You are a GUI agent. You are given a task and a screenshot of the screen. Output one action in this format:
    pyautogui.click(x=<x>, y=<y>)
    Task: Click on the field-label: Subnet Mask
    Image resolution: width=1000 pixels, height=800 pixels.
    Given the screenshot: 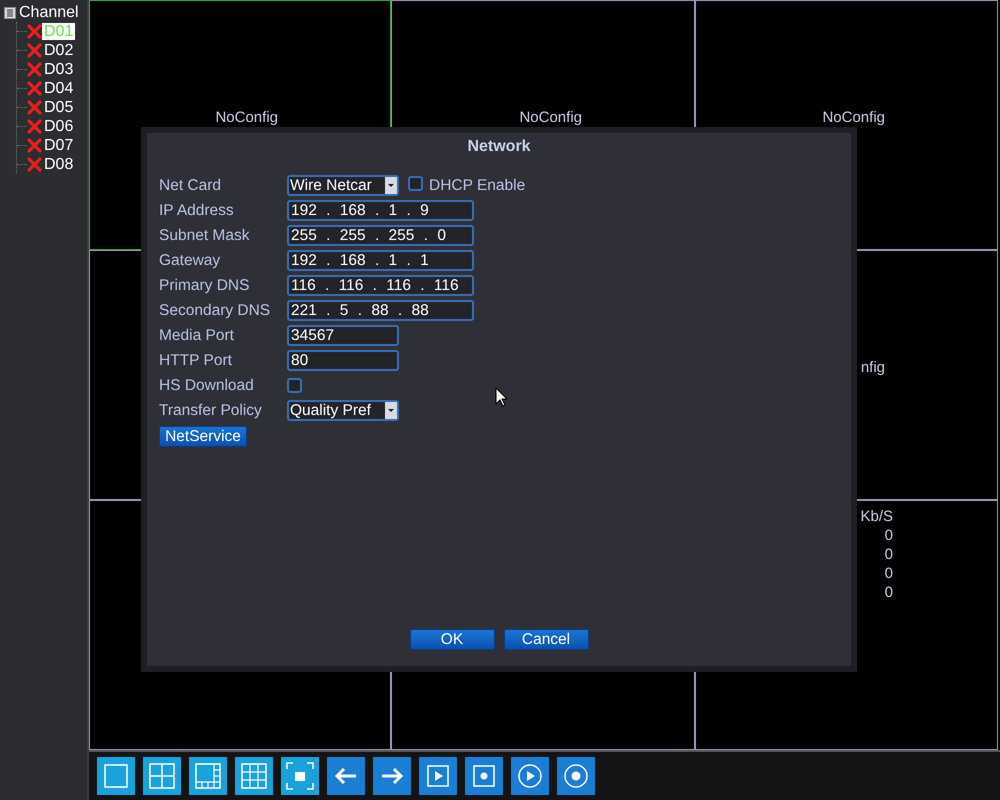 What is the action you would take?
    pyautogui.click(x=204, y=235)
    